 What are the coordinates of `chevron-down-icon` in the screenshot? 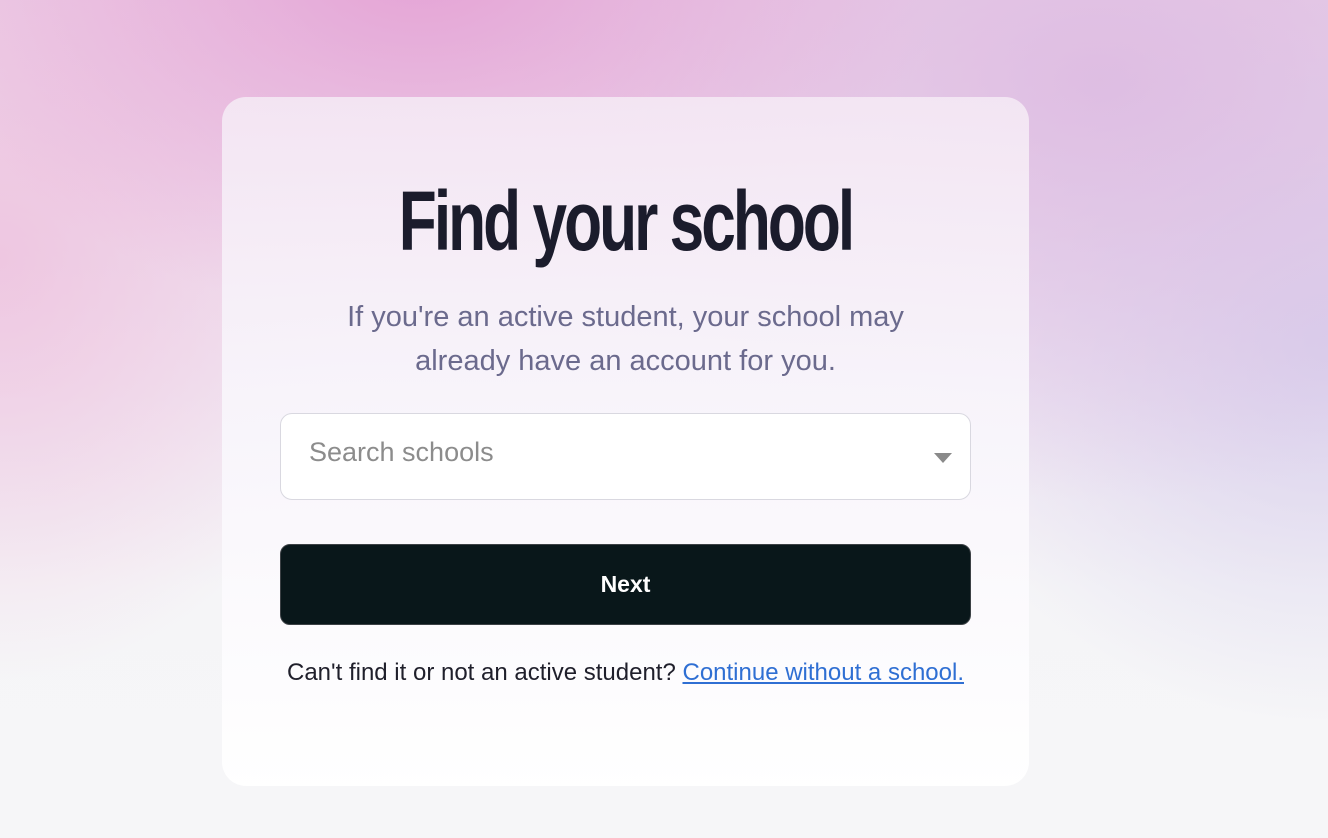 It's located at (943, 458).